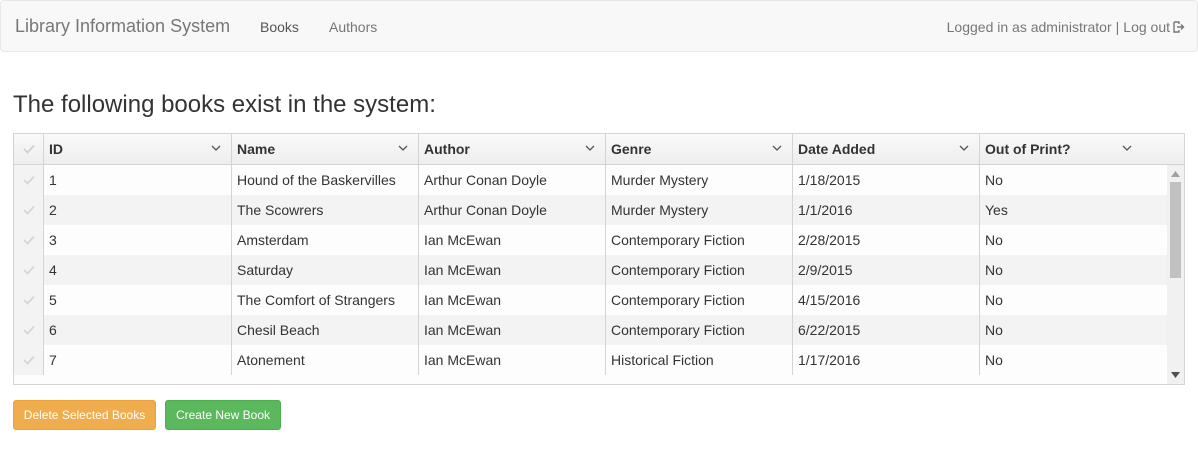  What do you see at coordinates (325, 180) in the screenshot?
I see `cell-name: Hound of the Baskervilles` at bounding box center [325, 180].